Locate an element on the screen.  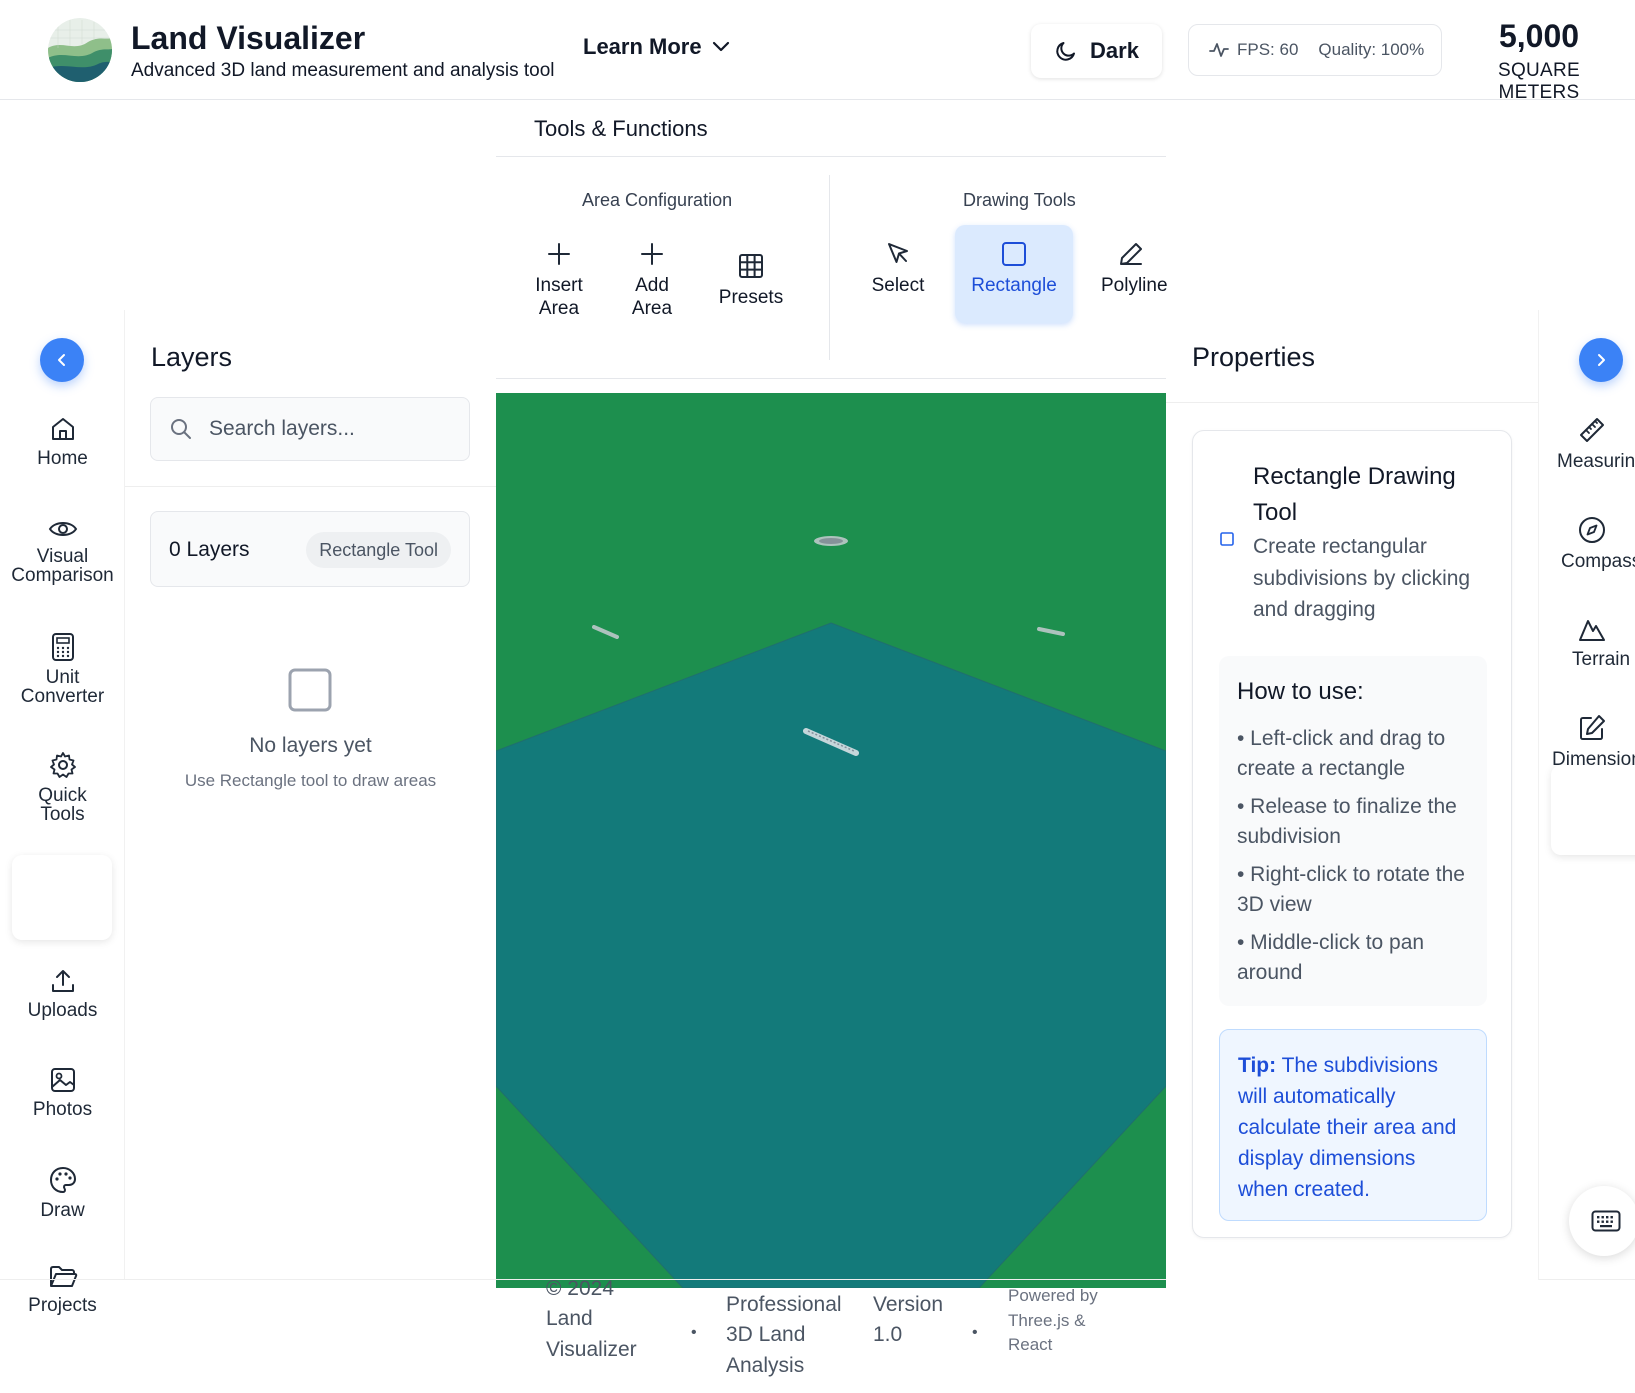
nav-item-quick-tools: Quick Tools is located at coordinates (62, 787).